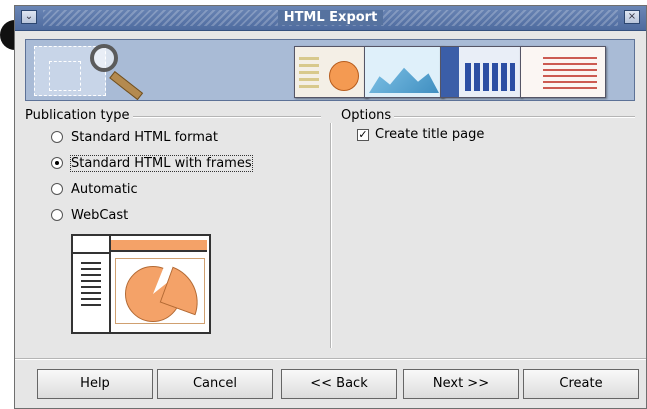 The height and width of the screenshot is (409, 647). I want to click on cancel-button: Cancel, so click(215, 384).